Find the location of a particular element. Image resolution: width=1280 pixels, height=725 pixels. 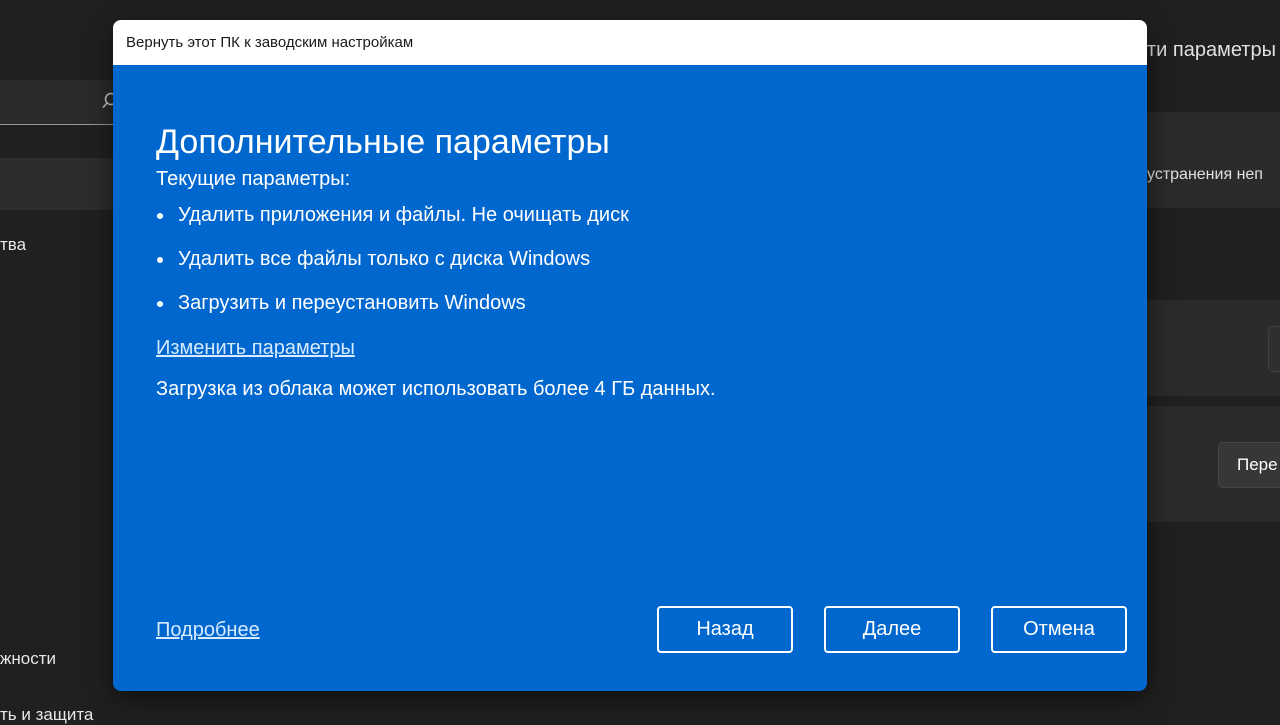

settings-card is located at coordinates (1213, 348).